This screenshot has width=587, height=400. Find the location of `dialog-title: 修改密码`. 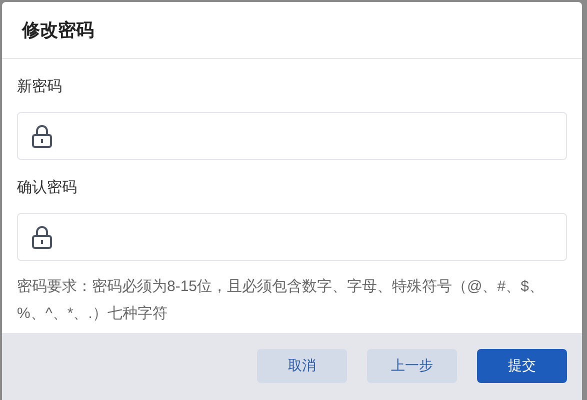

dialog-title: 修改密码 is located at coordinates (58, 30).